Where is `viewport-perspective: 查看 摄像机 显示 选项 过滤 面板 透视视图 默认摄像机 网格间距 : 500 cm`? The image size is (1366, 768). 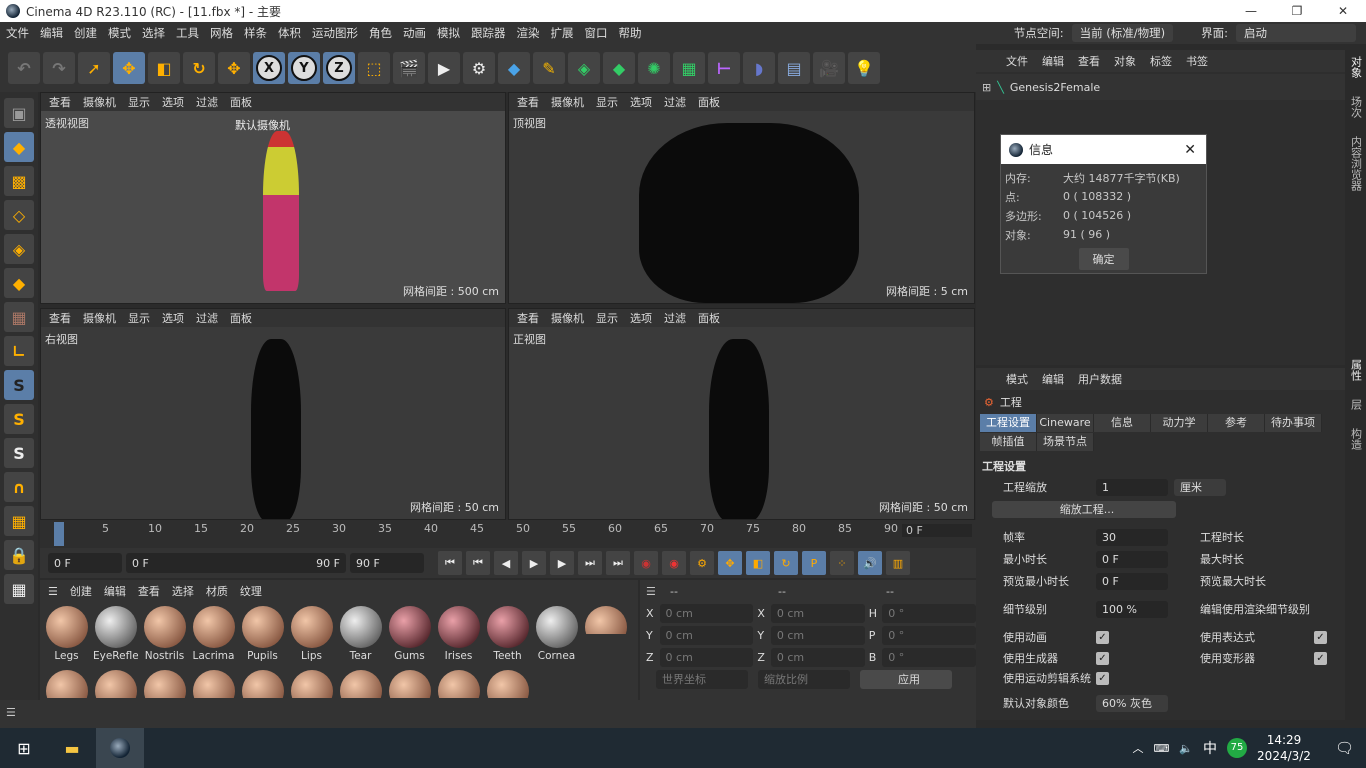 viewport-perspective: 查看 摄像机 显示 选项 过滤 面板 透视视图 默认摄像机 网格间距 : 500 cm is located at coordinates (273, 198).